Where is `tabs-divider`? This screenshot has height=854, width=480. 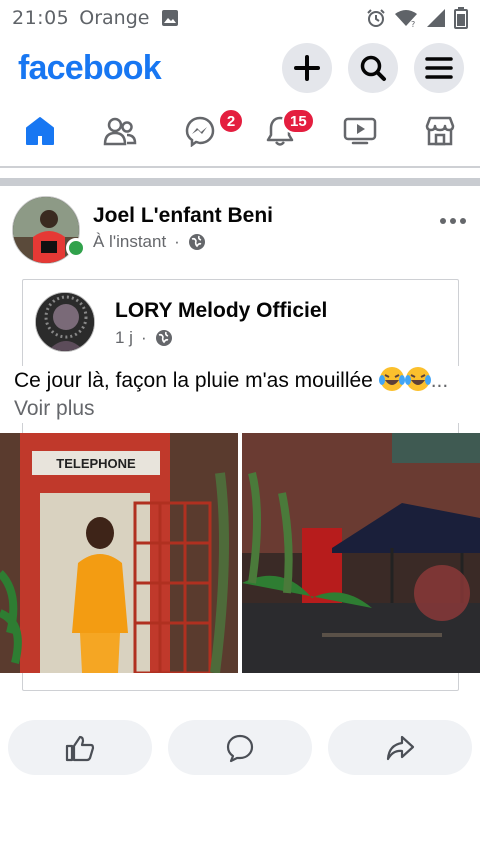 tabs-divider is located at coordinates (240, 167).